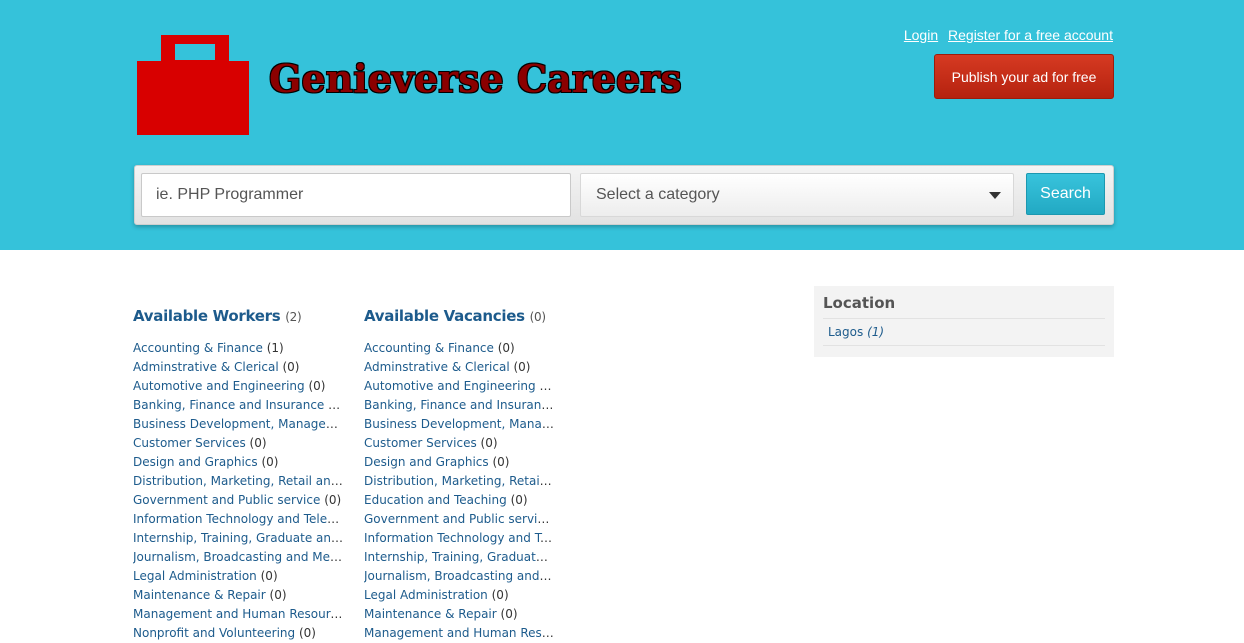  Describe the element at coordinates (797, 195) in the screenshot. I see `category-select: Select a category` at that location.